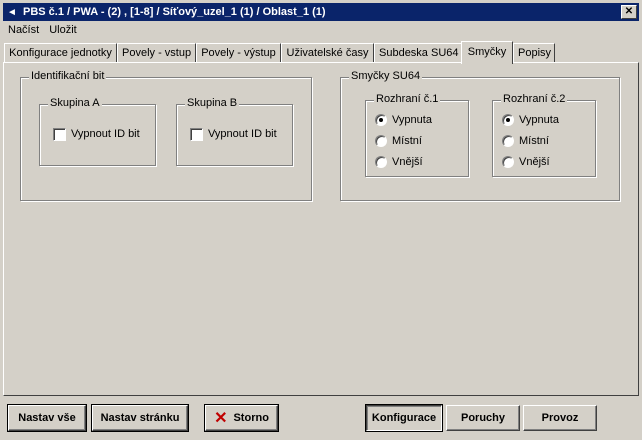 The image size is (642, 440). I want to click on faults-button: Poruchy, so click(483, 418).